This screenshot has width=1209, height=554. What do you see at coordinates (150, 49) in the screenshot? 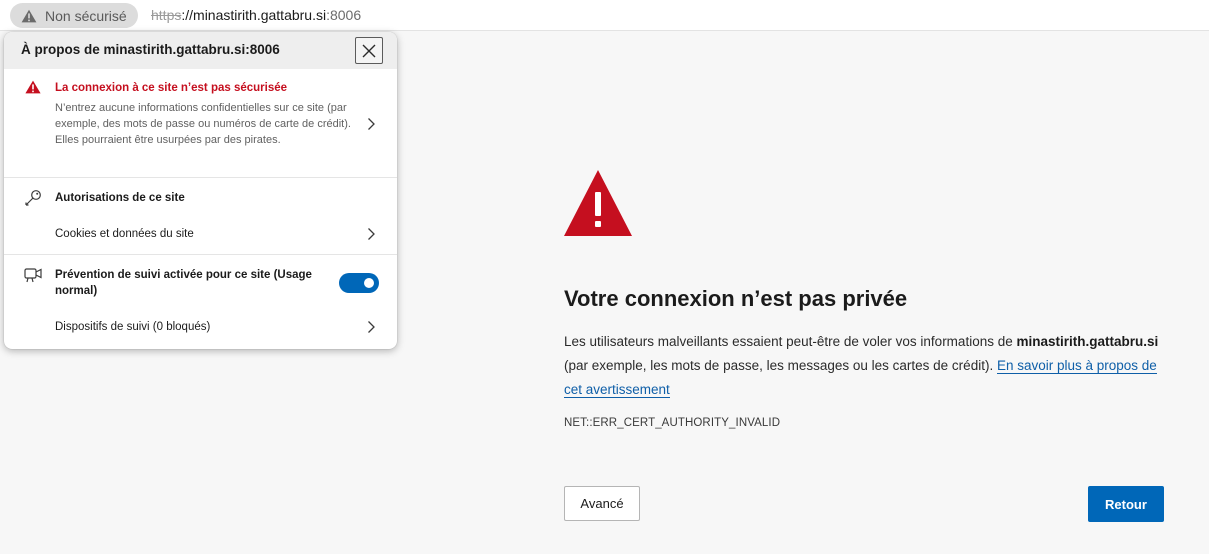
I see `popup-title: À propos de minastirith.gattabru.si:8006` at bounding box center [150, 49].